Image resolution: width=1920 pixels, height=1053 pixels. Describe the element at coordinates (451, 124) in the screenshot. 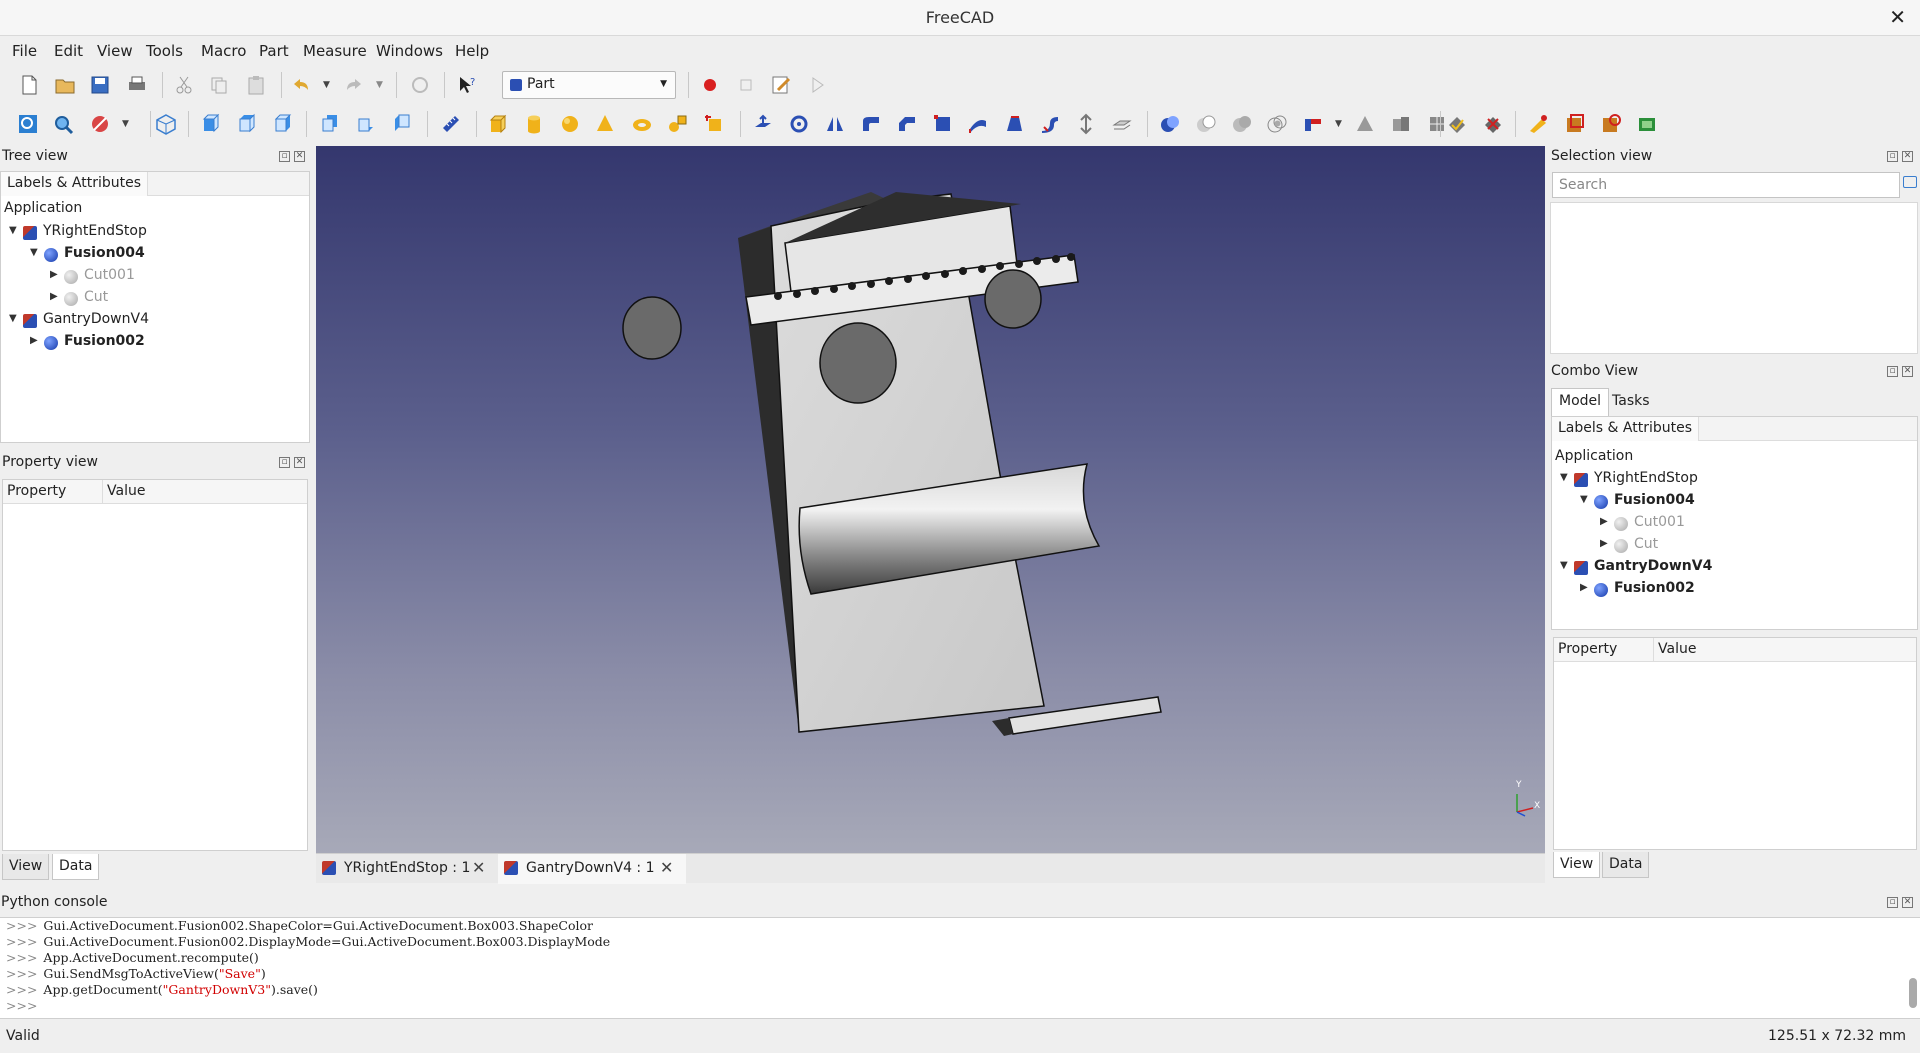

I see `measure-distance-icon` at that location.